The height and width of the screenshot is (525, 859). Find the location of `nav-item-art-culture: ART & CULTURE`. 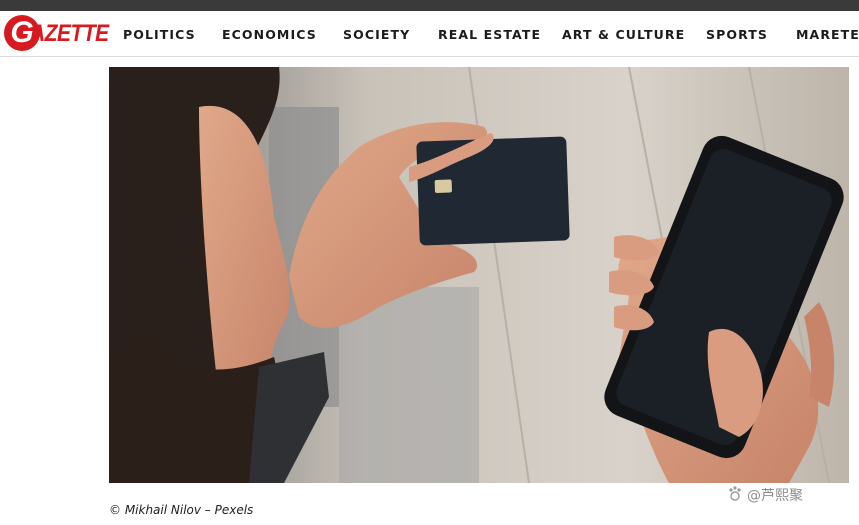

nav-item-art-culture: ART & CULTURE is located at coordinates (623, 34).